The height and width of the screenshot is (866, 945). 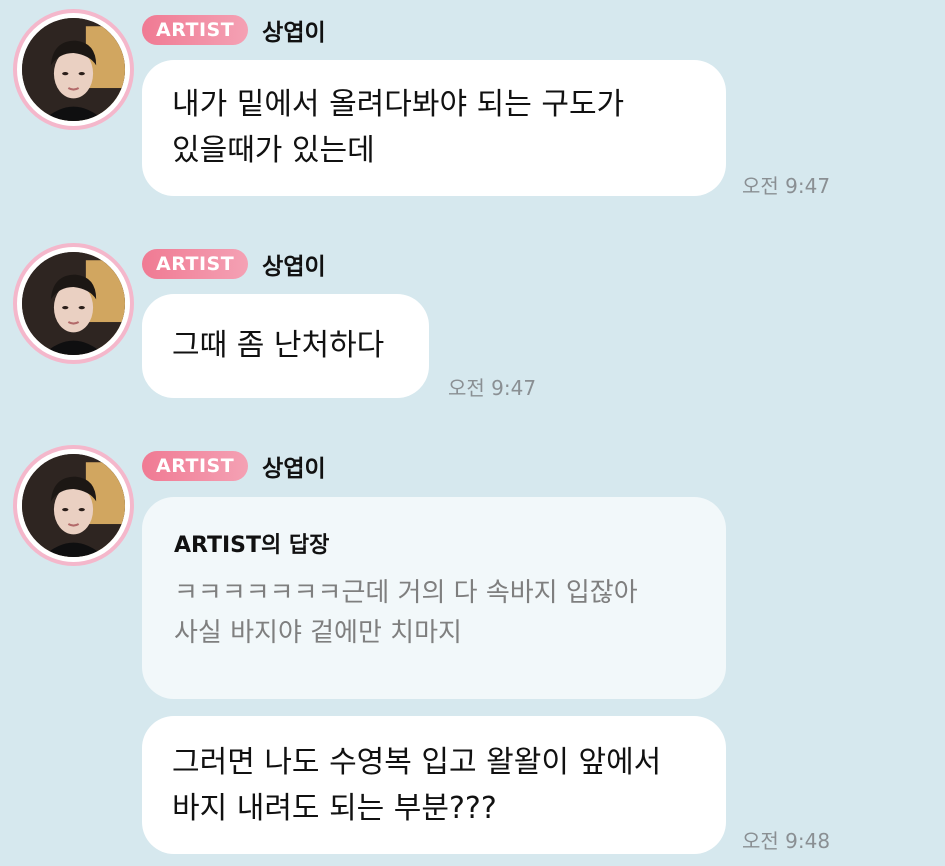 What do you see at coordinates (434, 613) in the screenshot?
I see `reply-quote-text: ㅋㅋㅋㅋㅋㅋㅋ근데 거의 다 속바지 입잖아 사실 바지야 겉에만 치마지` at bounding box center [434, 613].